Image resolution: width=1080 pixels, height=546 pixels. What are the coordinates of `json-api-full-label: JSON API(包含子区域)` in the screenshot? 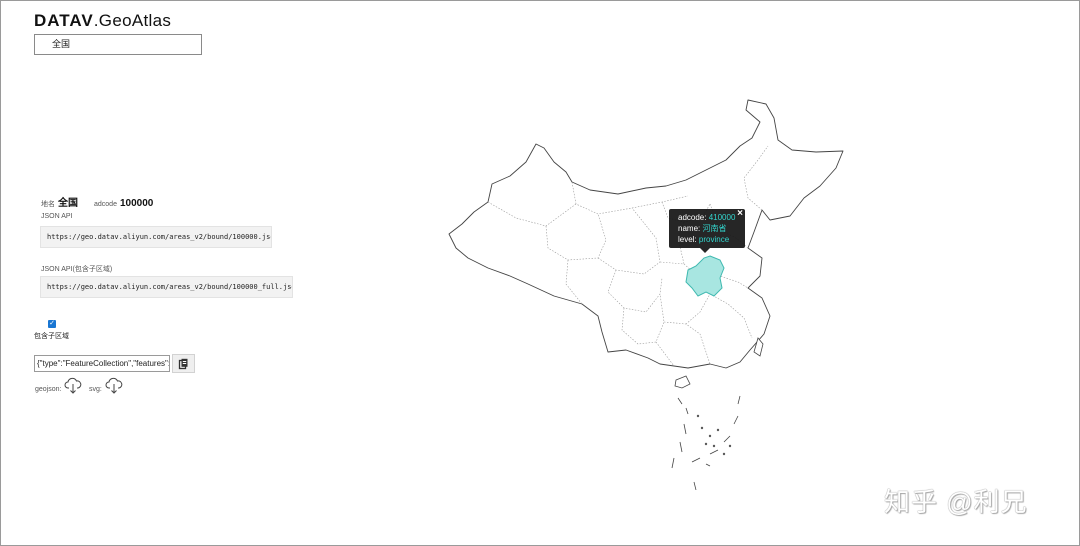 It's located at (77, 269).